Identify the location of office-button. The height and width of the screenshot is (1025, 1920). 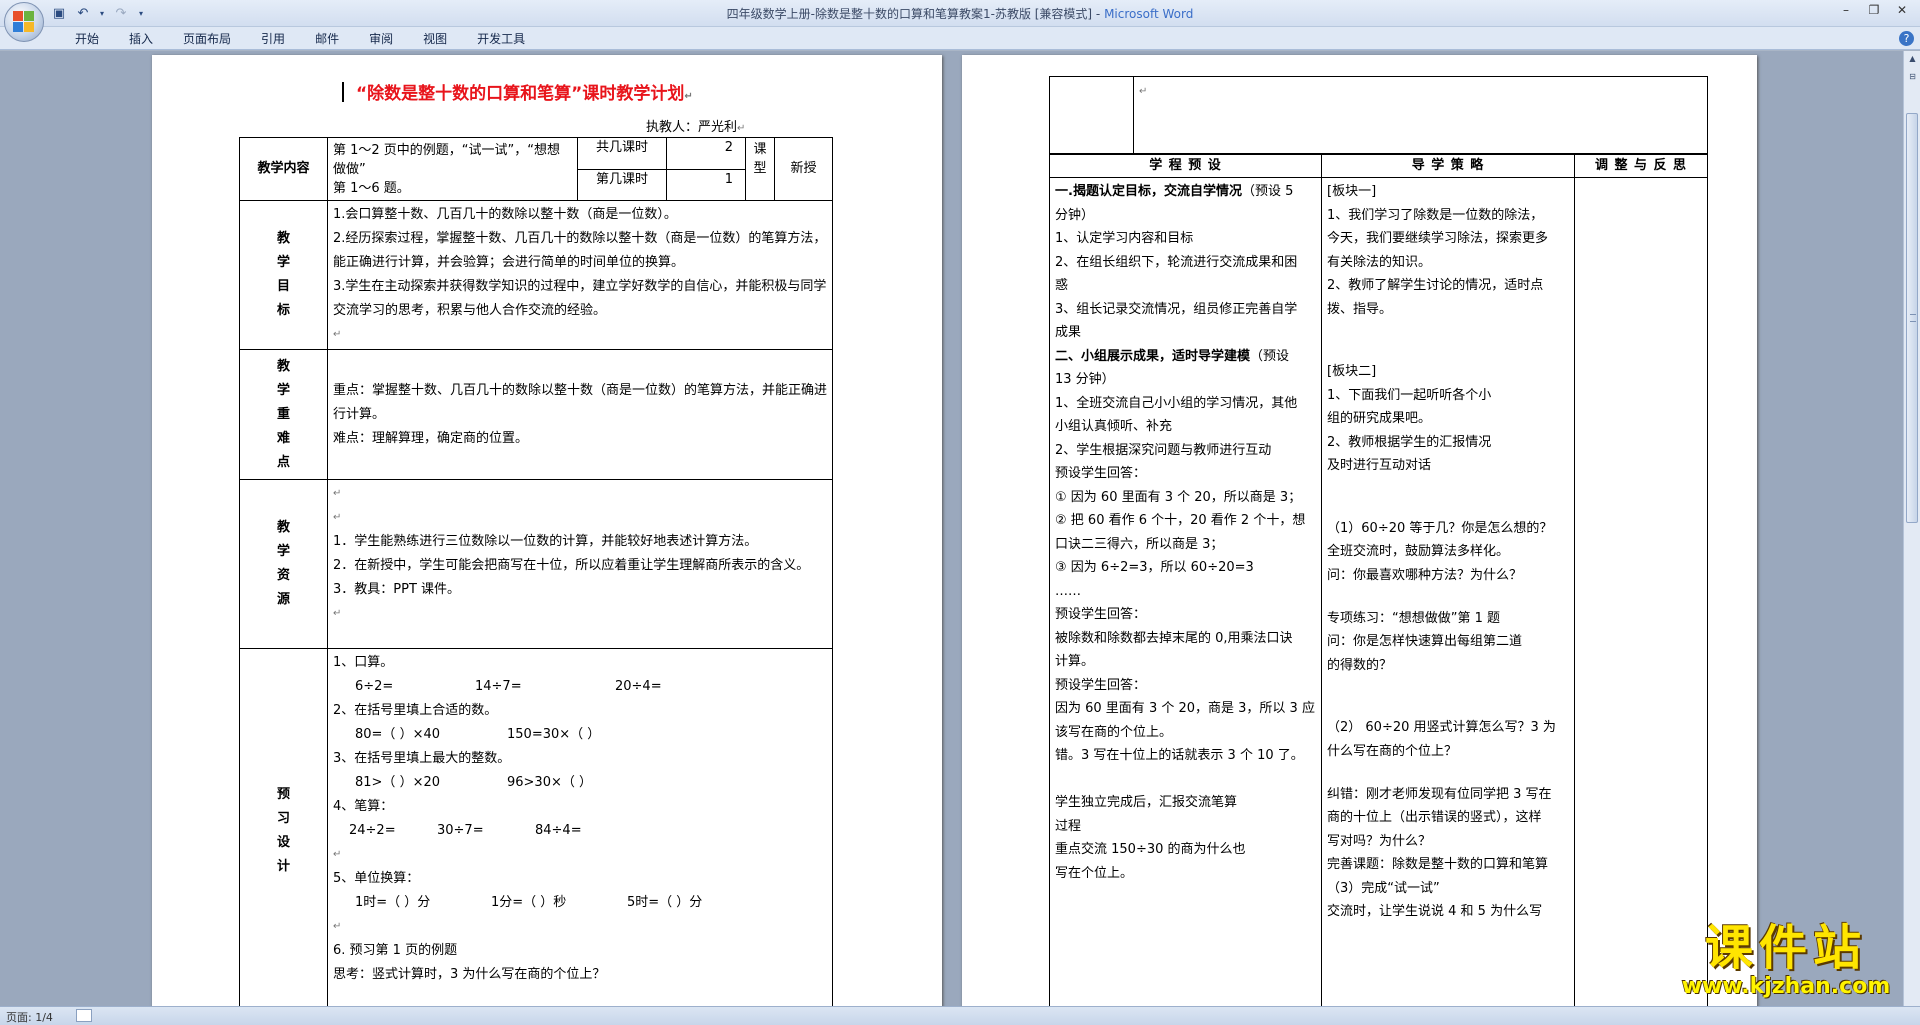
(24, 22).